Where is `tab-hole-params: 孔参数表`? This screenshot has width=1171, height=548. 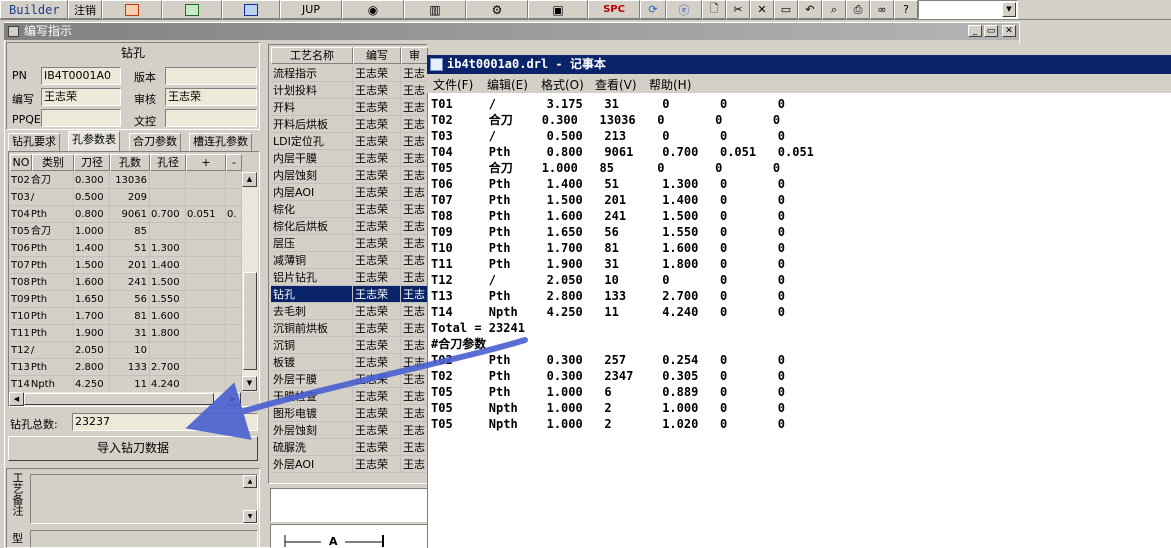
tab-hole-params: 孔参数表 is located at coordinates (94, 141).